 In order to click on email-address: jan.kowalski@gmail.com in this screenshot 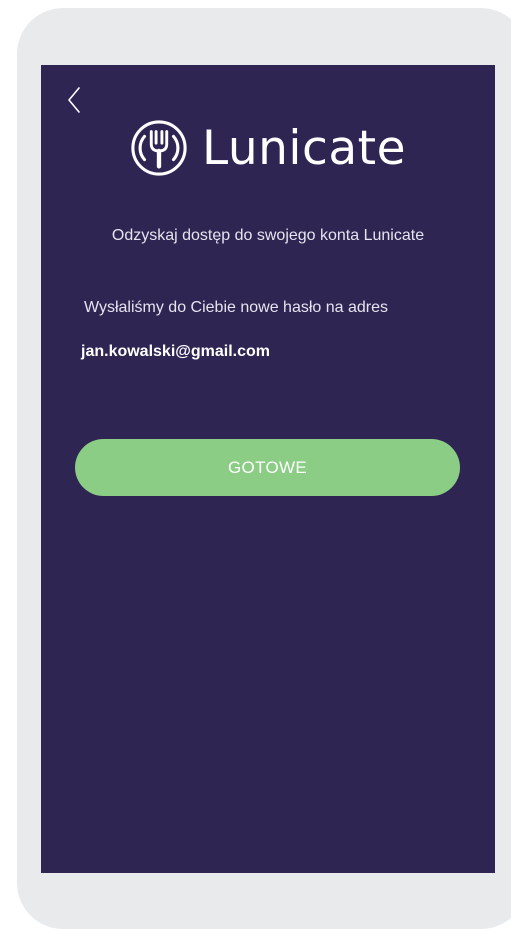, I will do `click(175, 351)`.